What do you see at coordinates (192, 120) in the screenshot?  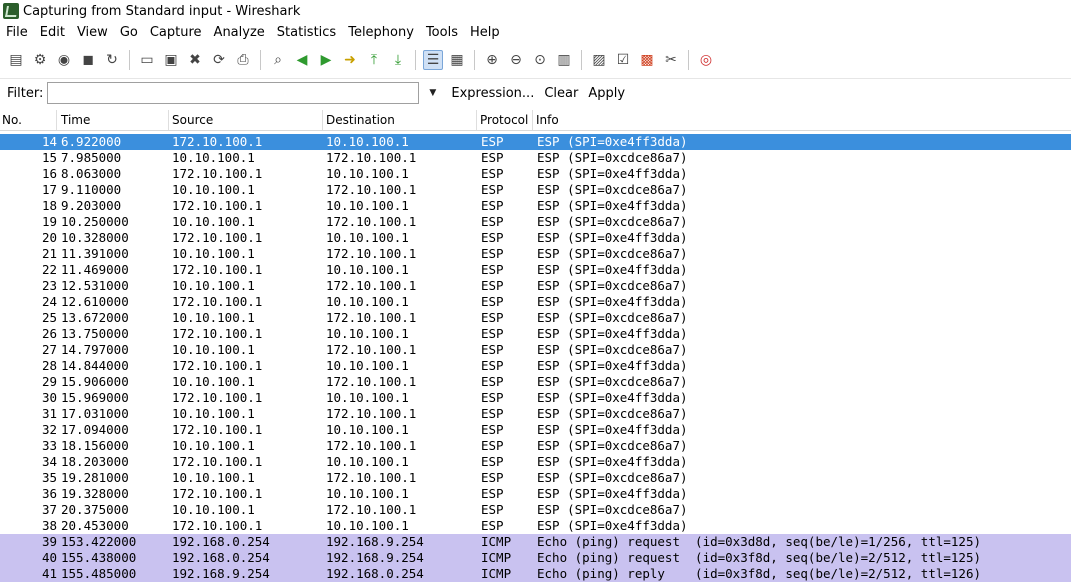 I see `column-header-source: Source` at bounding box center [192, 120].